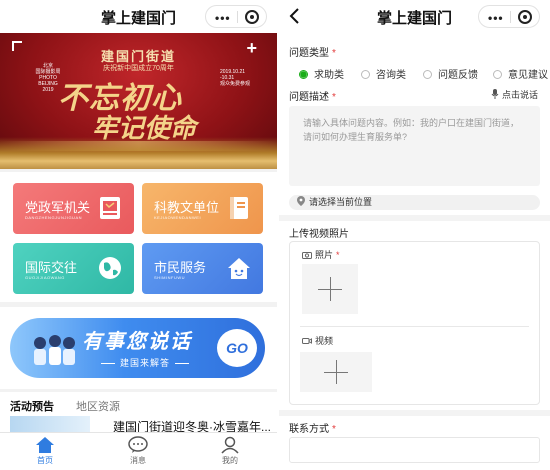 Image resolution: width=550 pixels, height=470 pixels. Describe the element at coordinates (391, 75) in the screenshot. I see `radio-label: 咨询类` at that location.